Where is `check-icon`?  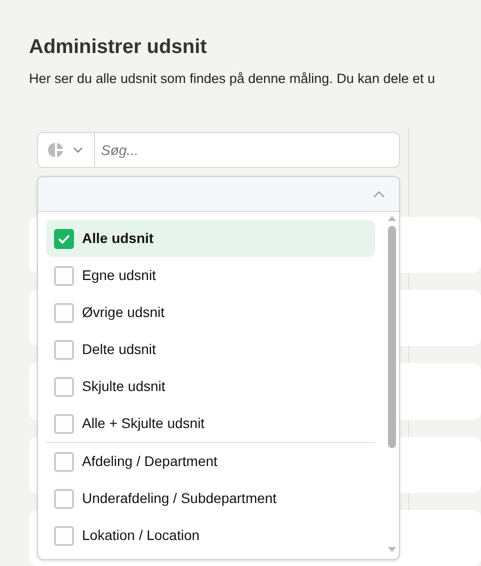 check-icon is located at coordinates (64, 239).